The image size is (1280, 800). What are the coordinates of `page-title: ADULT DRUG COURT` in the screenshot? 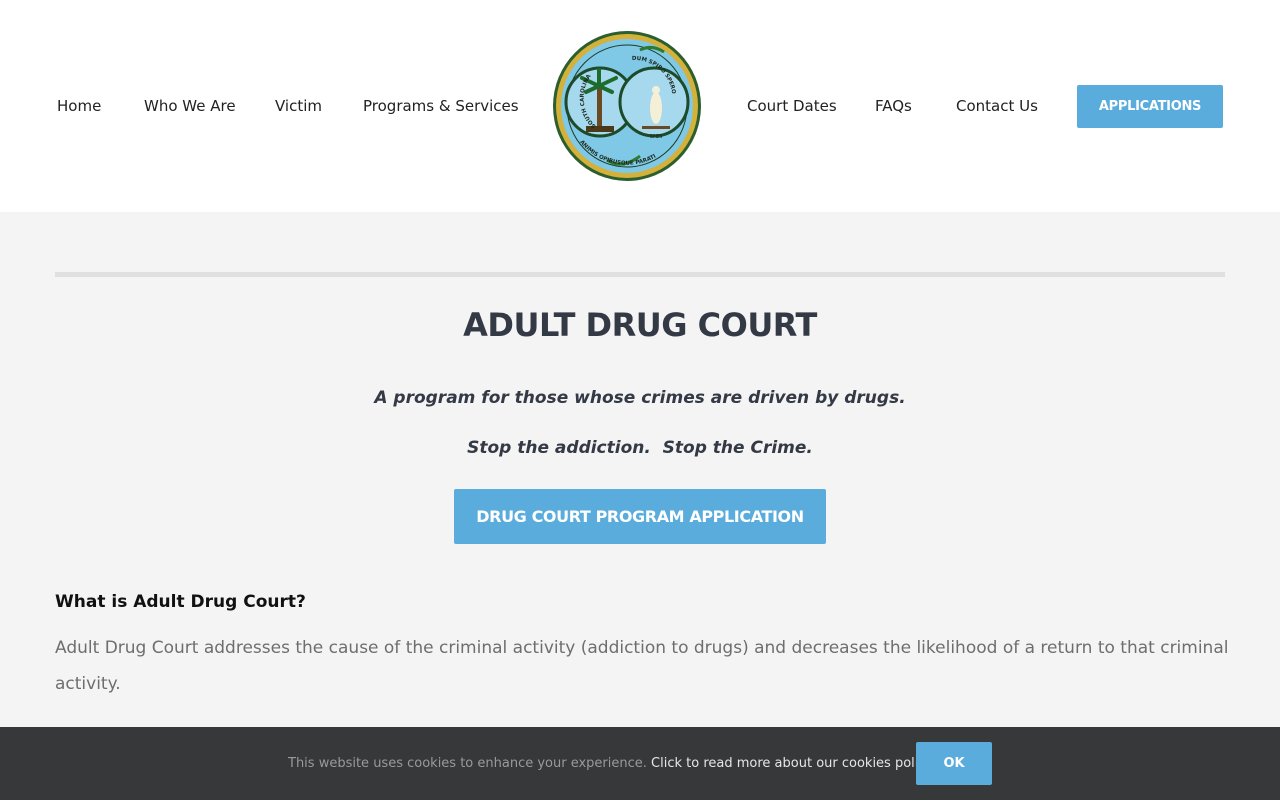 It's located at (640, 325).